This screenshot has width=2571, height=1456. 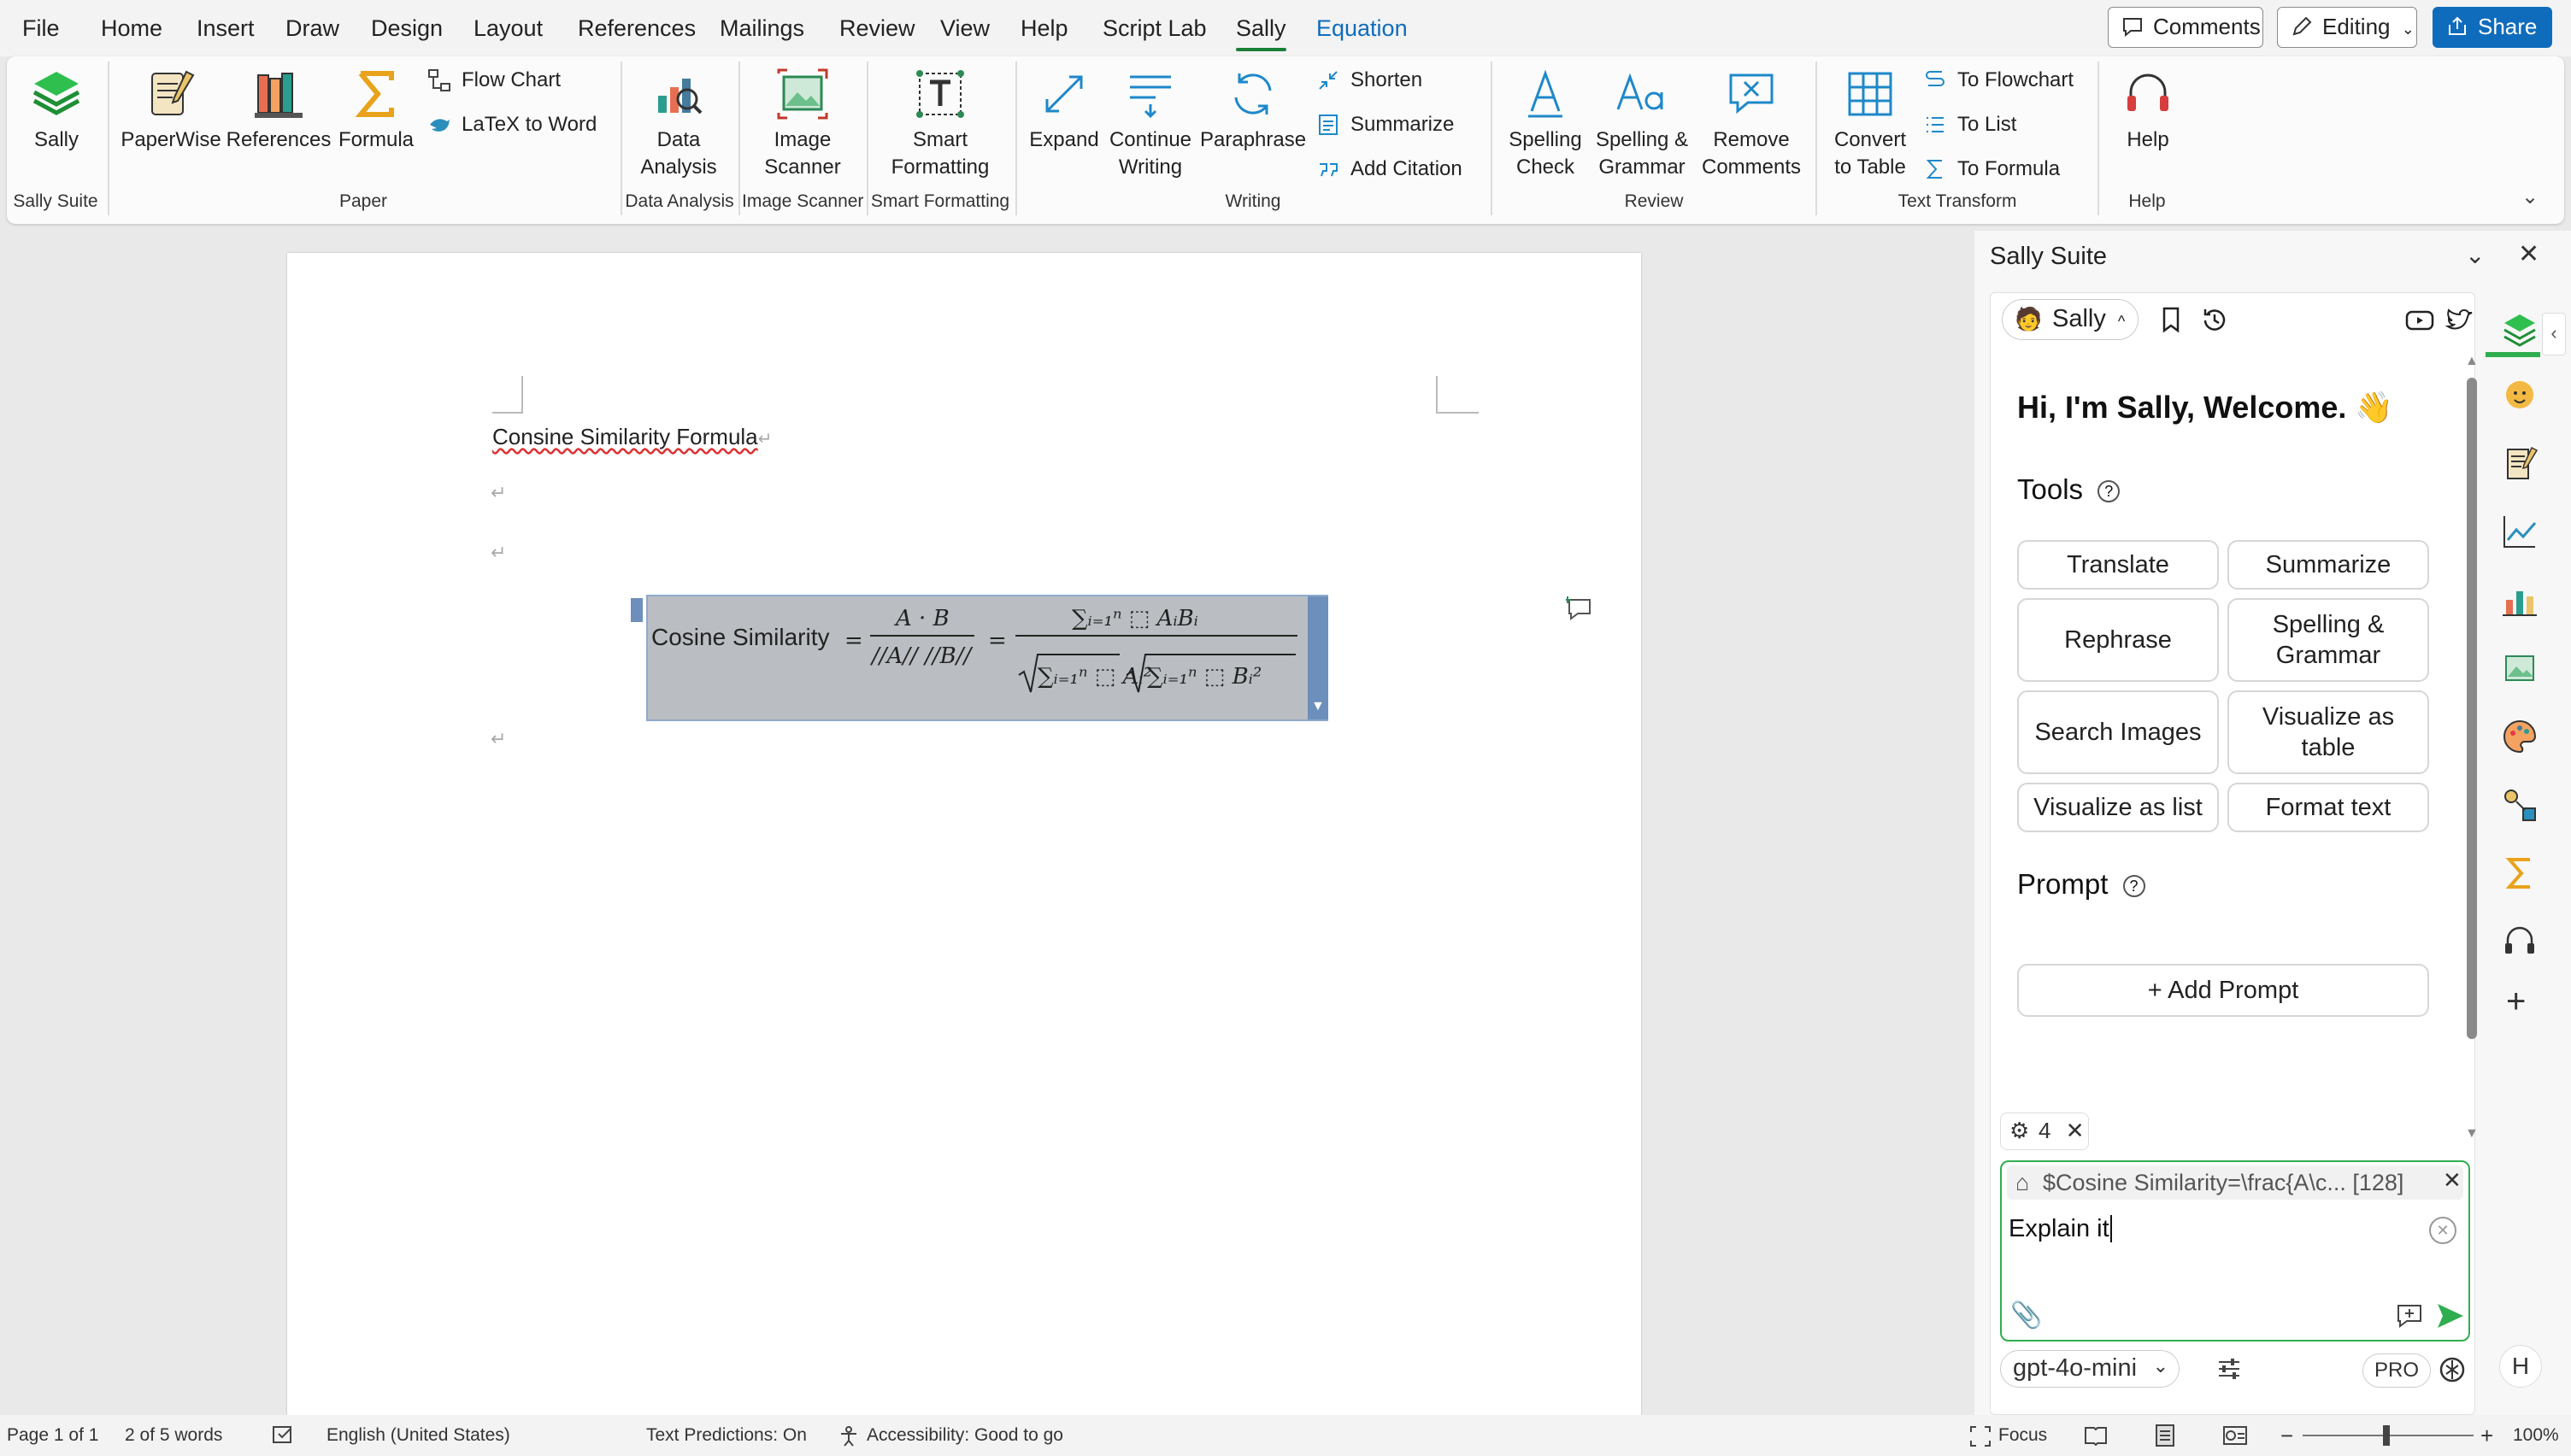 I want to click on attach-icon: 📎, so click(x=2026, y=1315).